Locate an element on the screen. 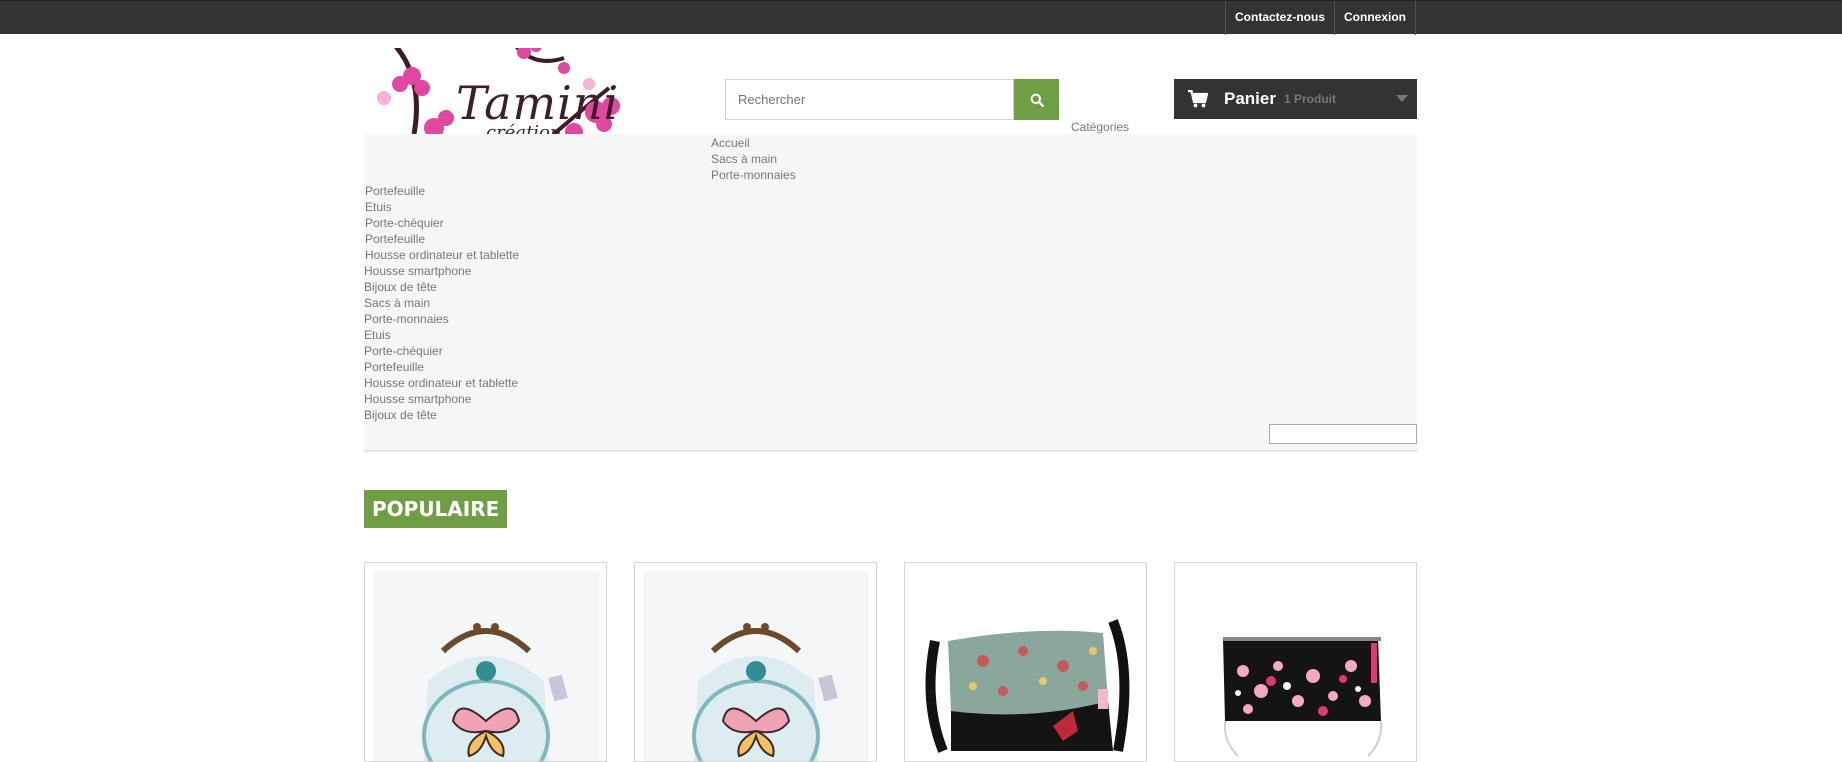  search-button is located at coordinates (1036, 99).